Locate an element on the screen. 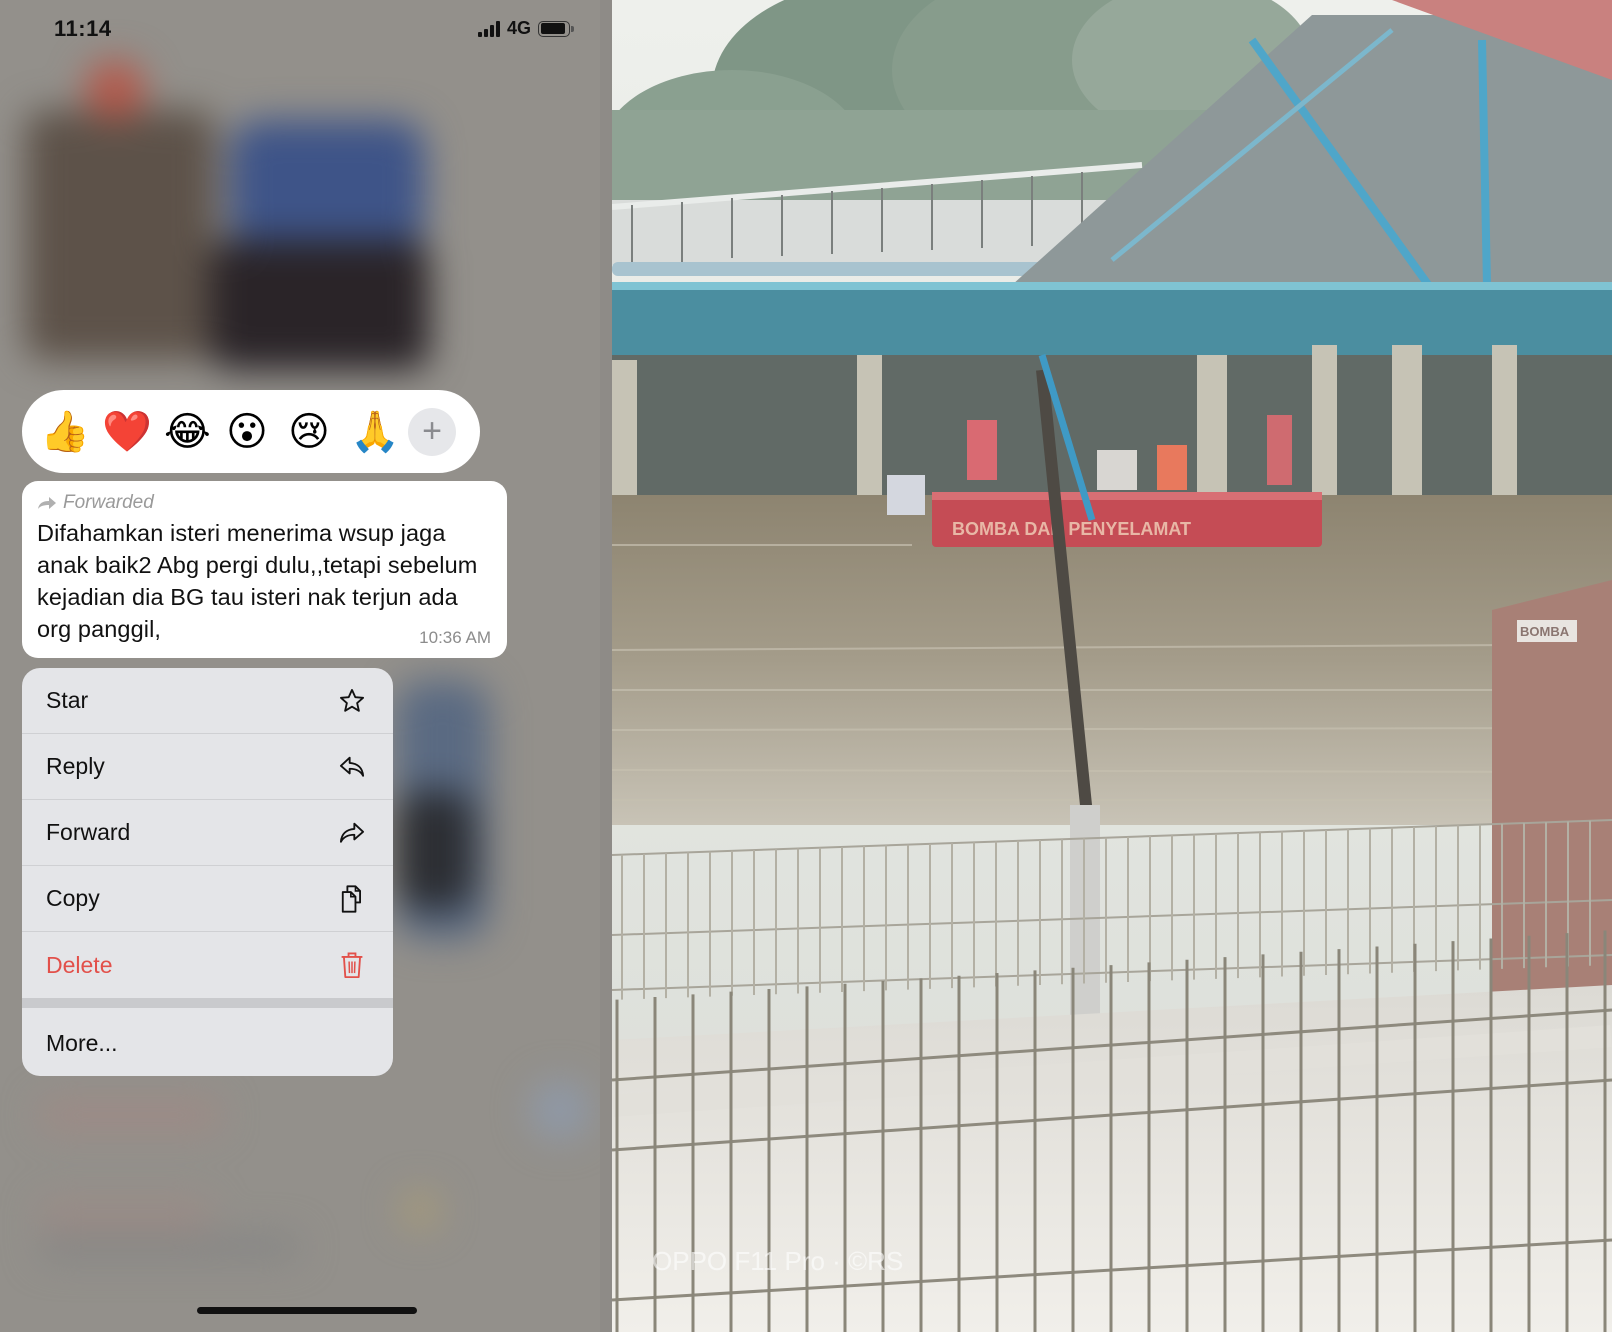 The width and height of the screenshot is (1612, 1332). forwarded-arrow-icon is located at coordinates (47, 503).